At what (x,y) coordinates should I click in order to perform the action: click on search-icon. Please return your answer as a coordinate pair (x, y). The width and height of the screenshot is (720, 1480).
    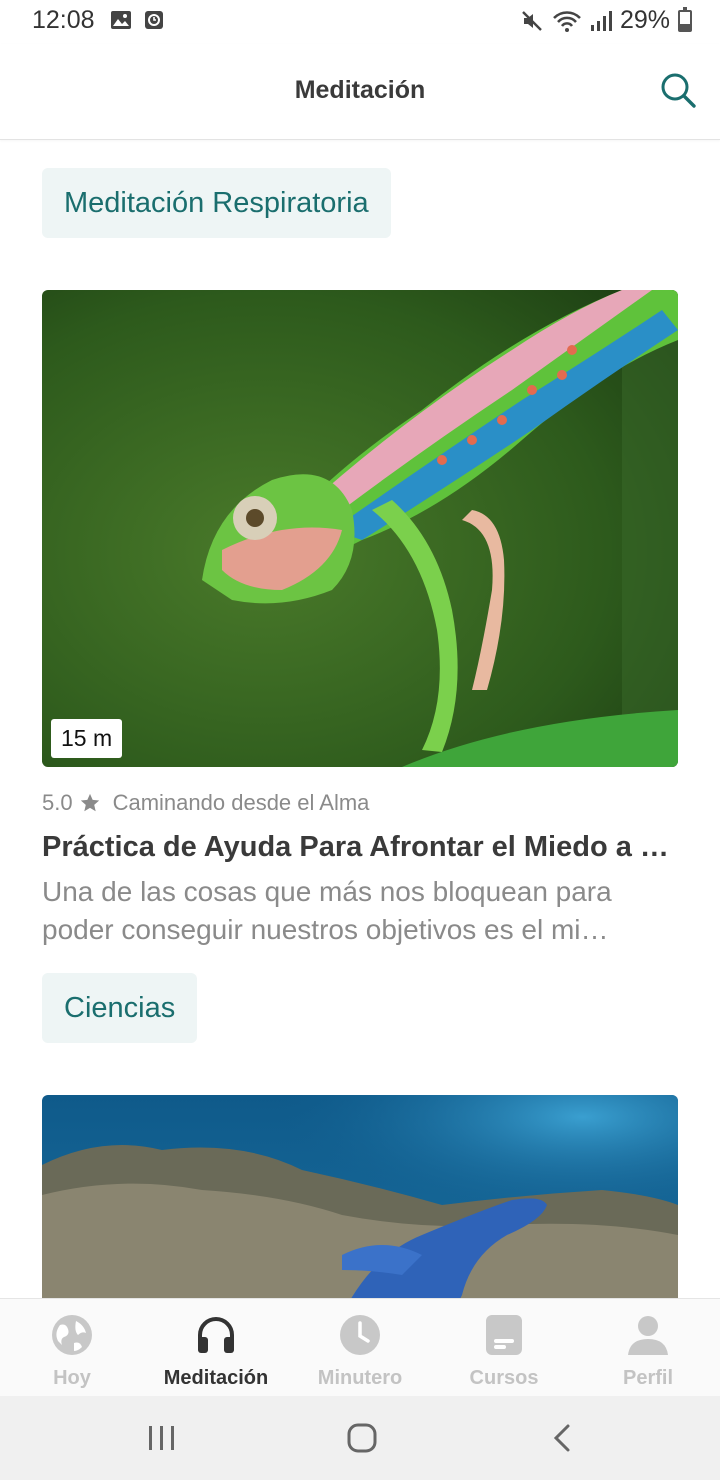
    Looking at the image, I should click on (678, 90).